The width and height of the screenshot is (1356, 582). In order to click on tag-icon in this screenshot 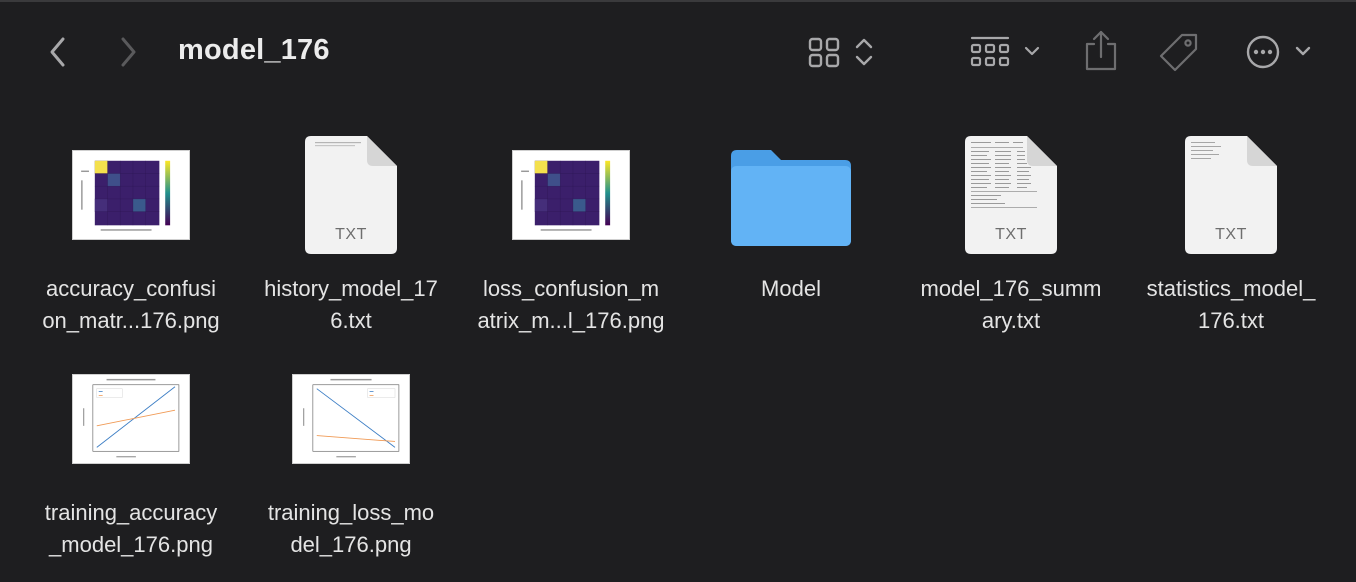, I will do `click(1178, 52)`.